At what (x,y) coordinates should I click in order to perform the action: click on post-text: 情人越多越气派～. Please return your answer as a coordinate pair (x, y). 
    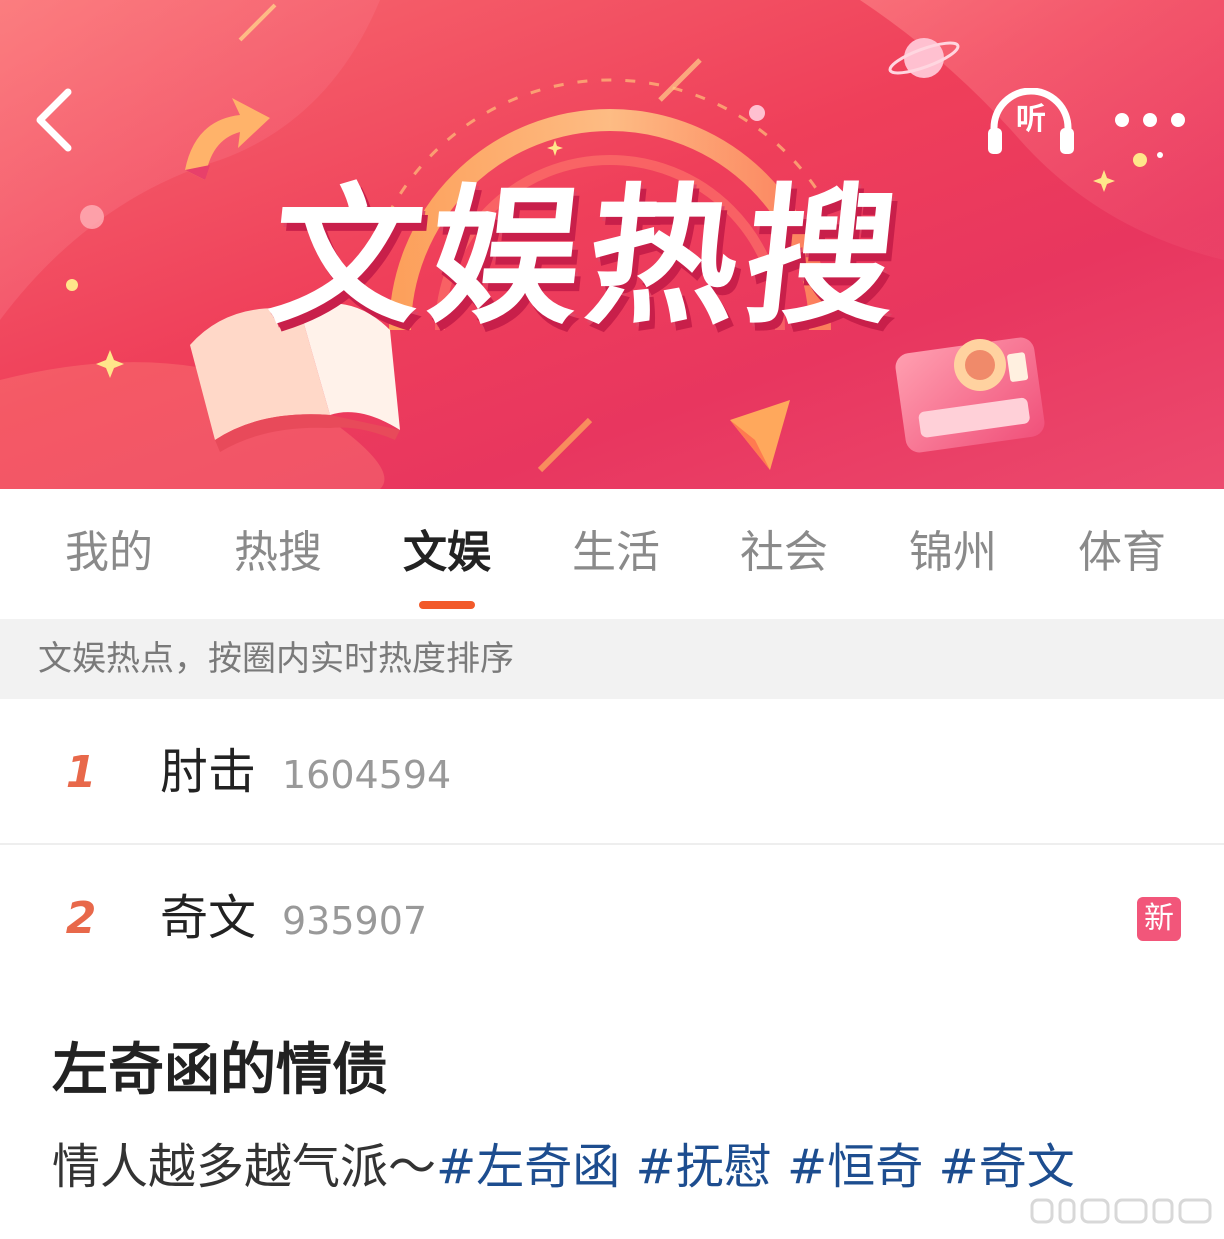
    Looking at the image, I should click on (244, 1167).